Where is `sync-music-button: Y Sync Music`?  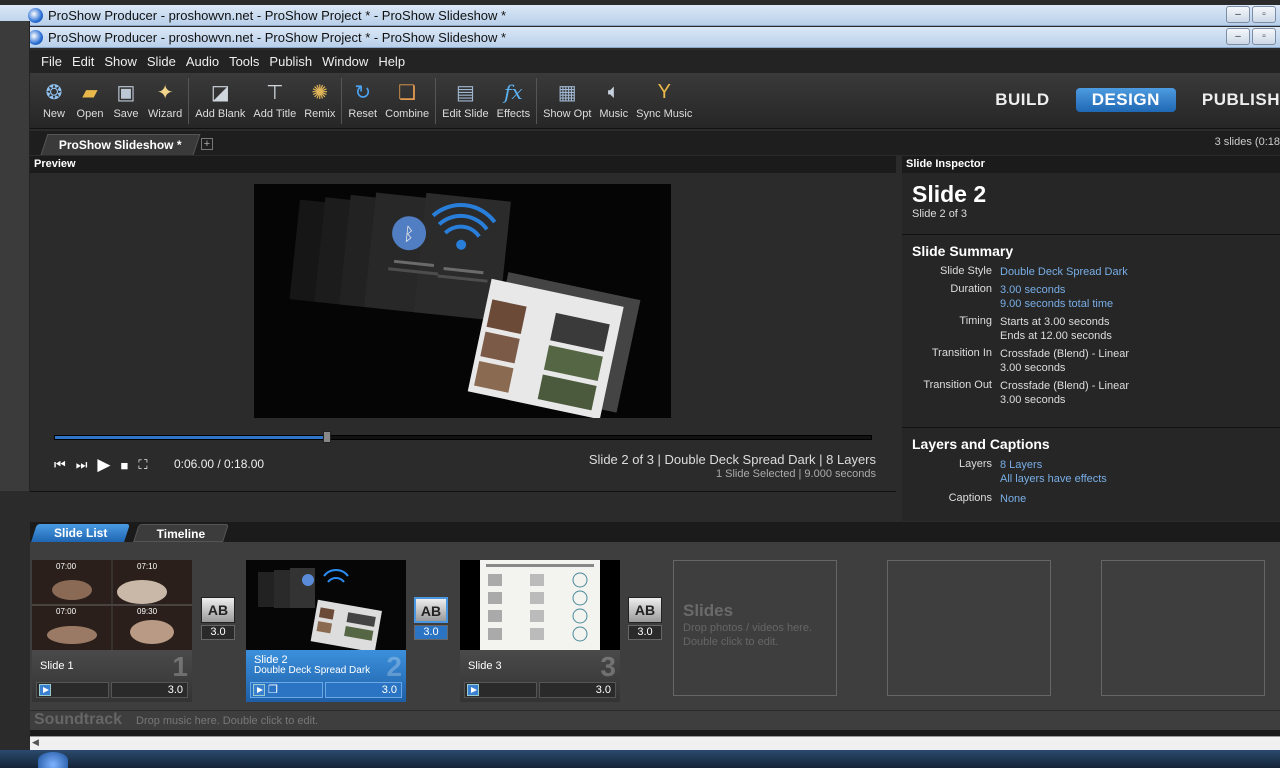 sync-music-button: Y Sync Music is located at coordinates (664, 97).